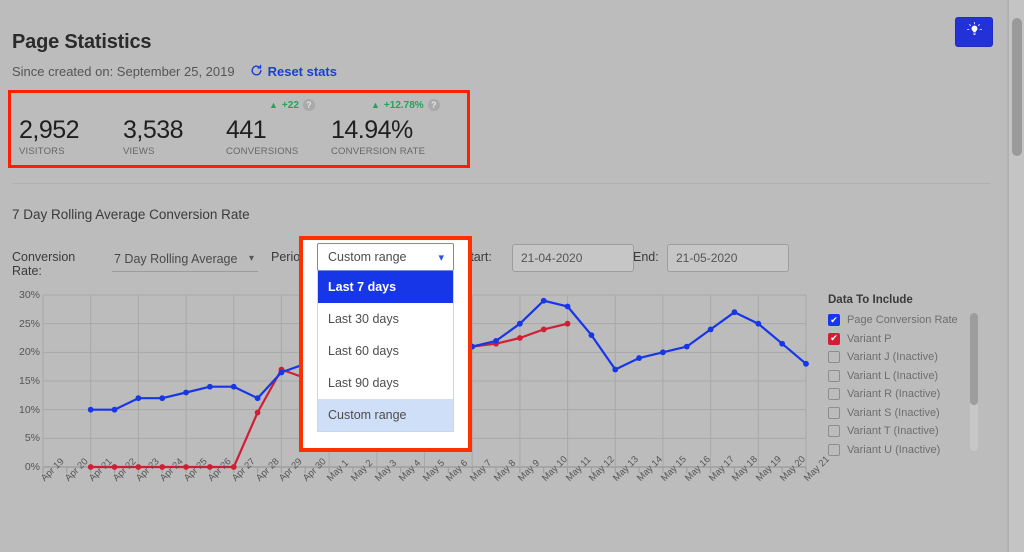  I want to click on page-scrollbar-thumb, so click(1017, 87).